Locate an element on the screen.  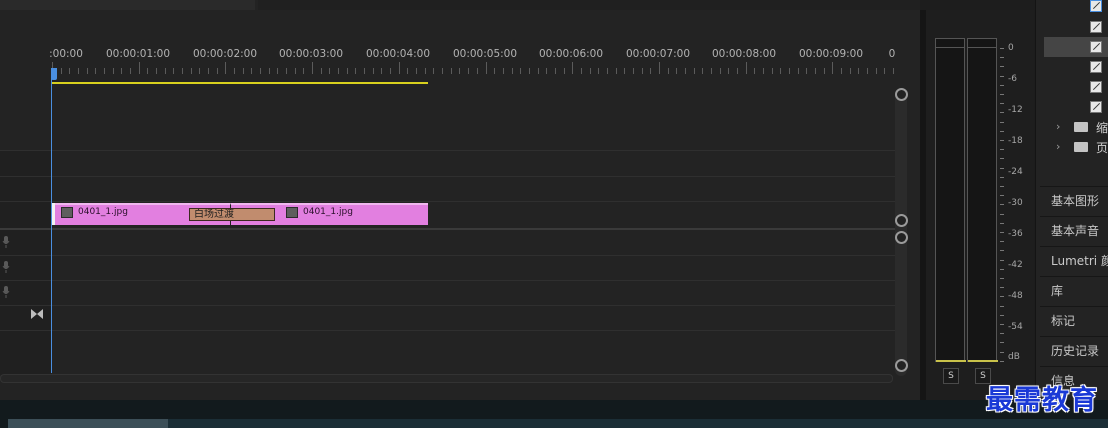
header-empty-area is located at coordinates (589, 5).